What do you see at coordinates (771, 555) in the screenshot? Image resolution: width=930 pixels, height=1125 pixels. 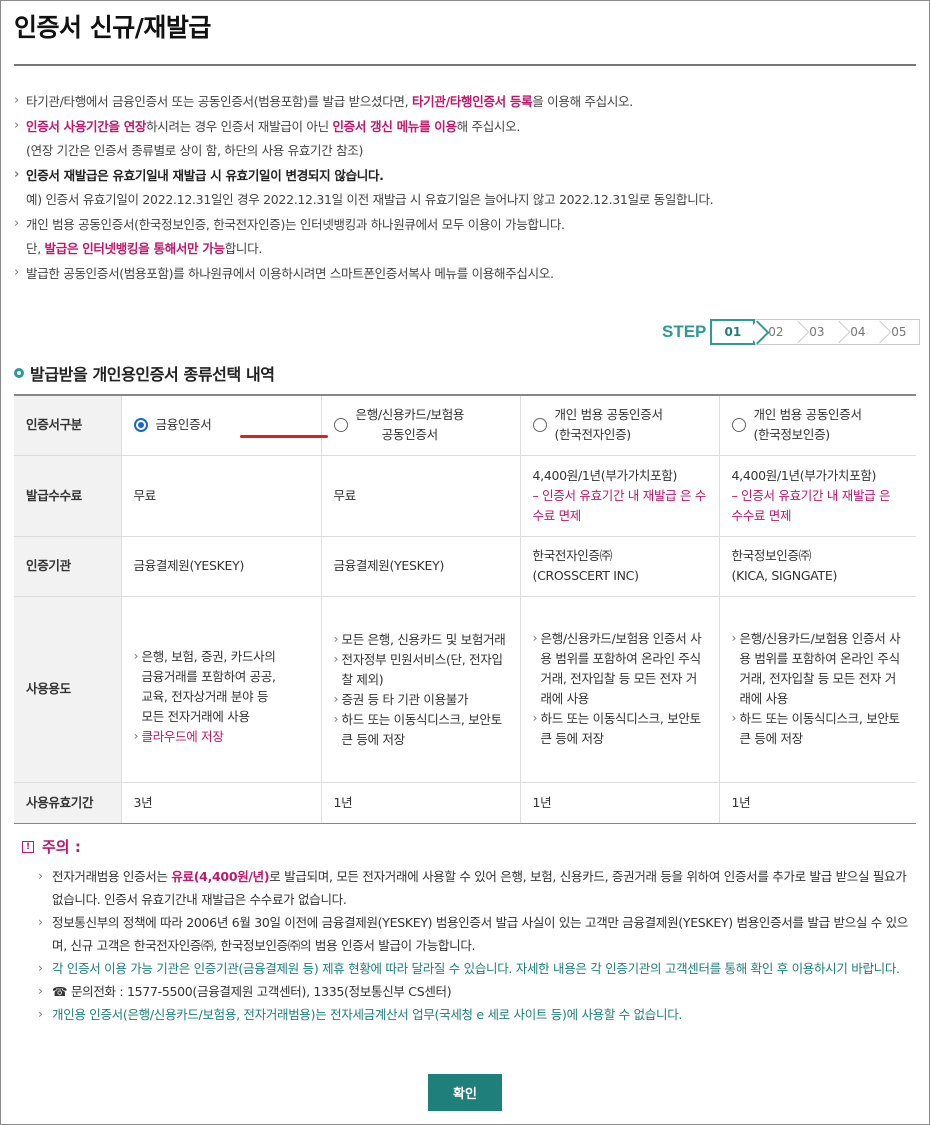 I see `issuer-name: 한국정보인증㈜` at bounding box center [771, 555].